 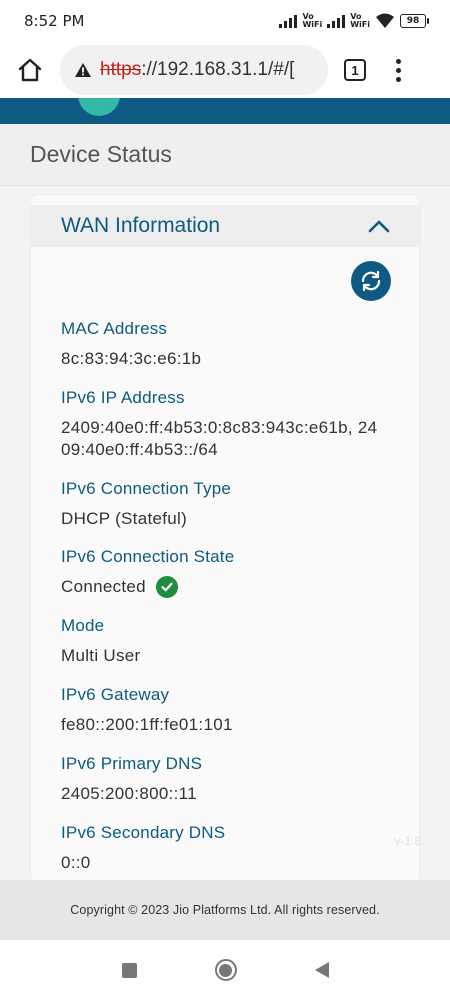 I want to click on site-logo, so click(x=99, y=107).